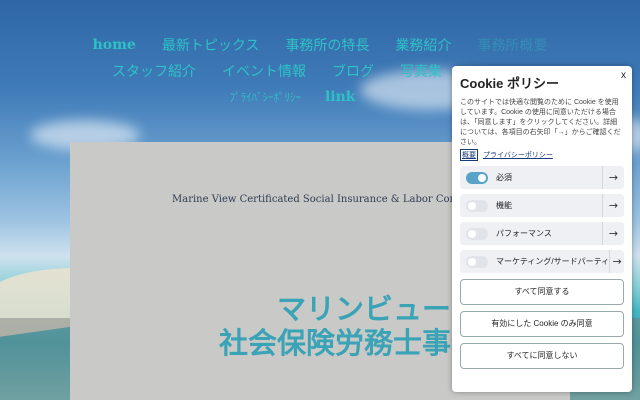 This screenshot has height=400, width=640. I want to click on nav-link-office-overview: 事務所概要, so click(512, 45).